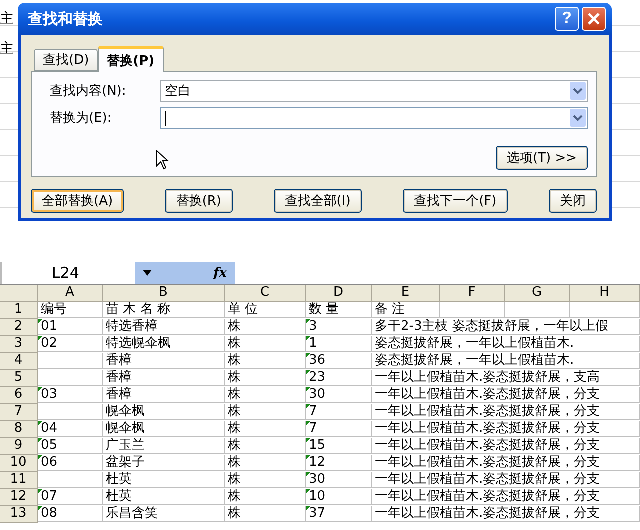 The width and height of the screenshot is (640, 530). What do you see at coordinates (487, 377) in the screenshot?
I see `cell-text: 一年以上假植苗木.姿态挺拔舒展，支高` at bounding box center [487, 377].